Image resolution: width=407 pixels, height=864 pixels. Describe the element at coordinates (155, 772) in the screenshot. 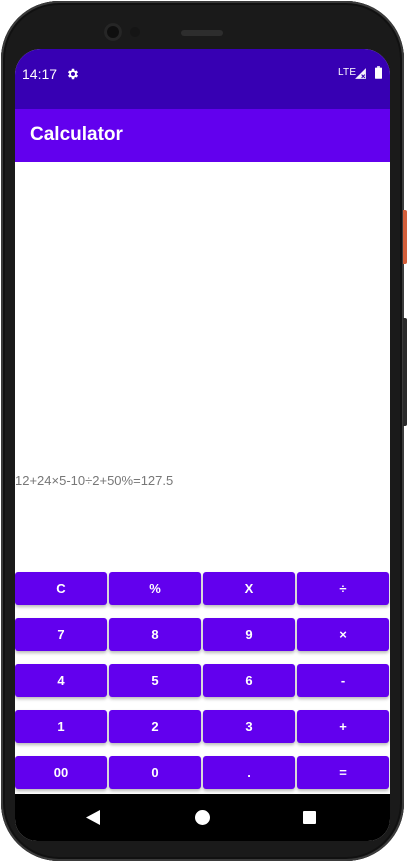

I see `key-0: 0` at that location.